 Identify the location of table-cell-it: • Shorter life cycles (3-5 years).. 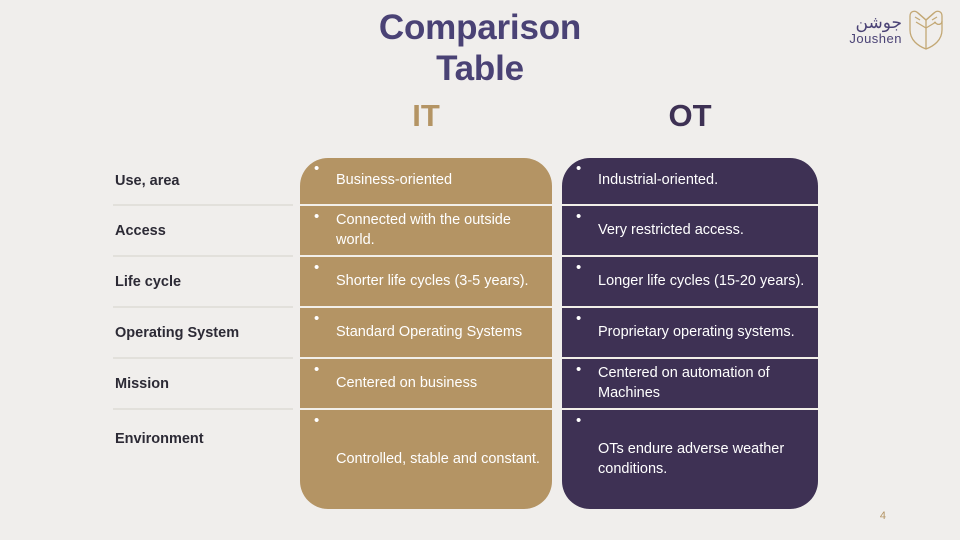
(426, 280).